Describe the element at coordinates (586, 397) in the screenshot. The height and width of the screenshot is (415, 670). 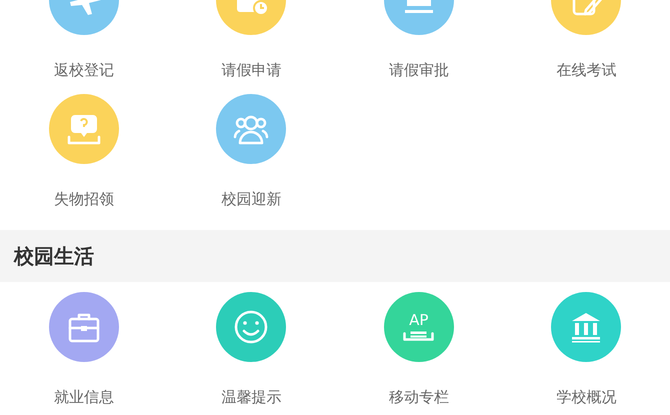
I see `app-label: 学校概况` at that location.